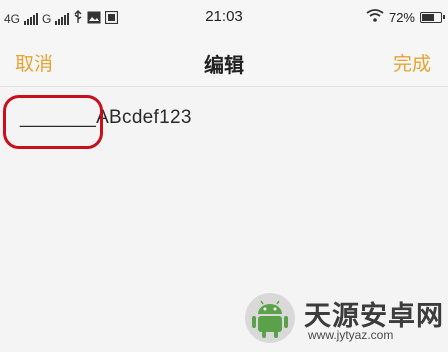 This screenshot has height=352, width=448. I want to click on watermark-url: www.jytyaz.com, so click(351, 335).